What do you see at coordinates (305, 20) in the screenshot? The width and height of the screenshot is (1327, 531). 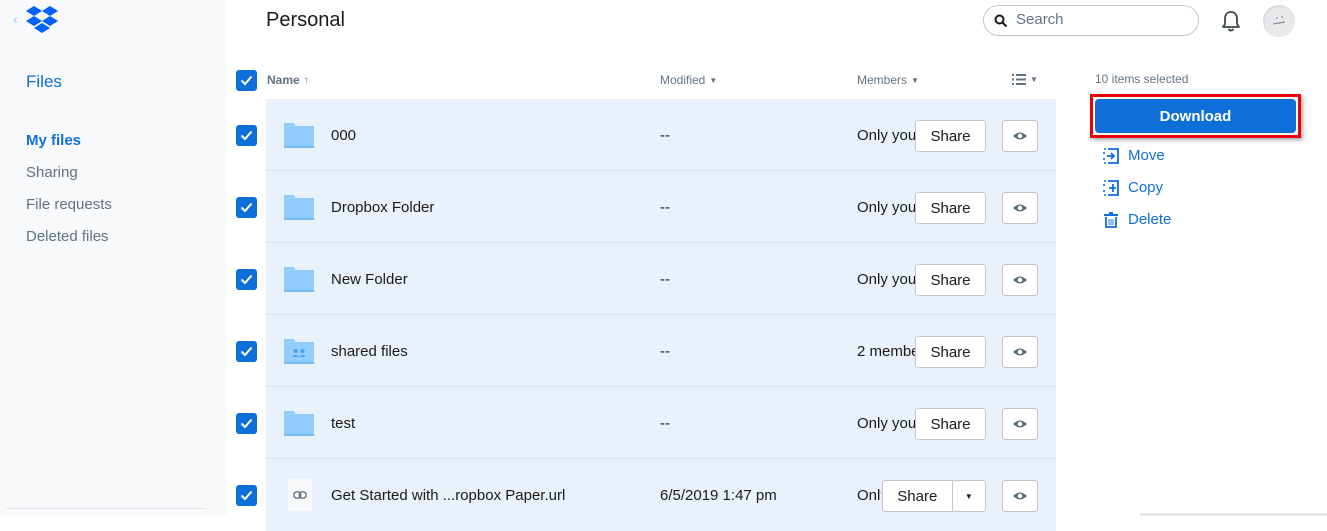 I see `page-title: Personal` at bounding box center [305, 20].